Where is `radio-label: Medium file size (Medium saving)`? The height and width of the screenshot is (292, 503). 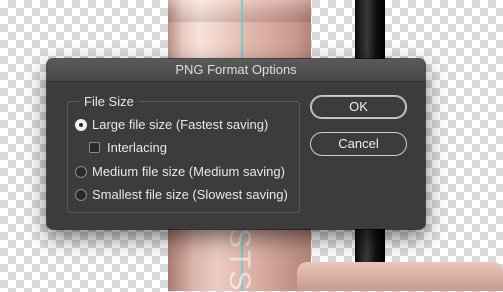 radio-label: Medium file size (Medium saving) is located at coordinates (188, 171).